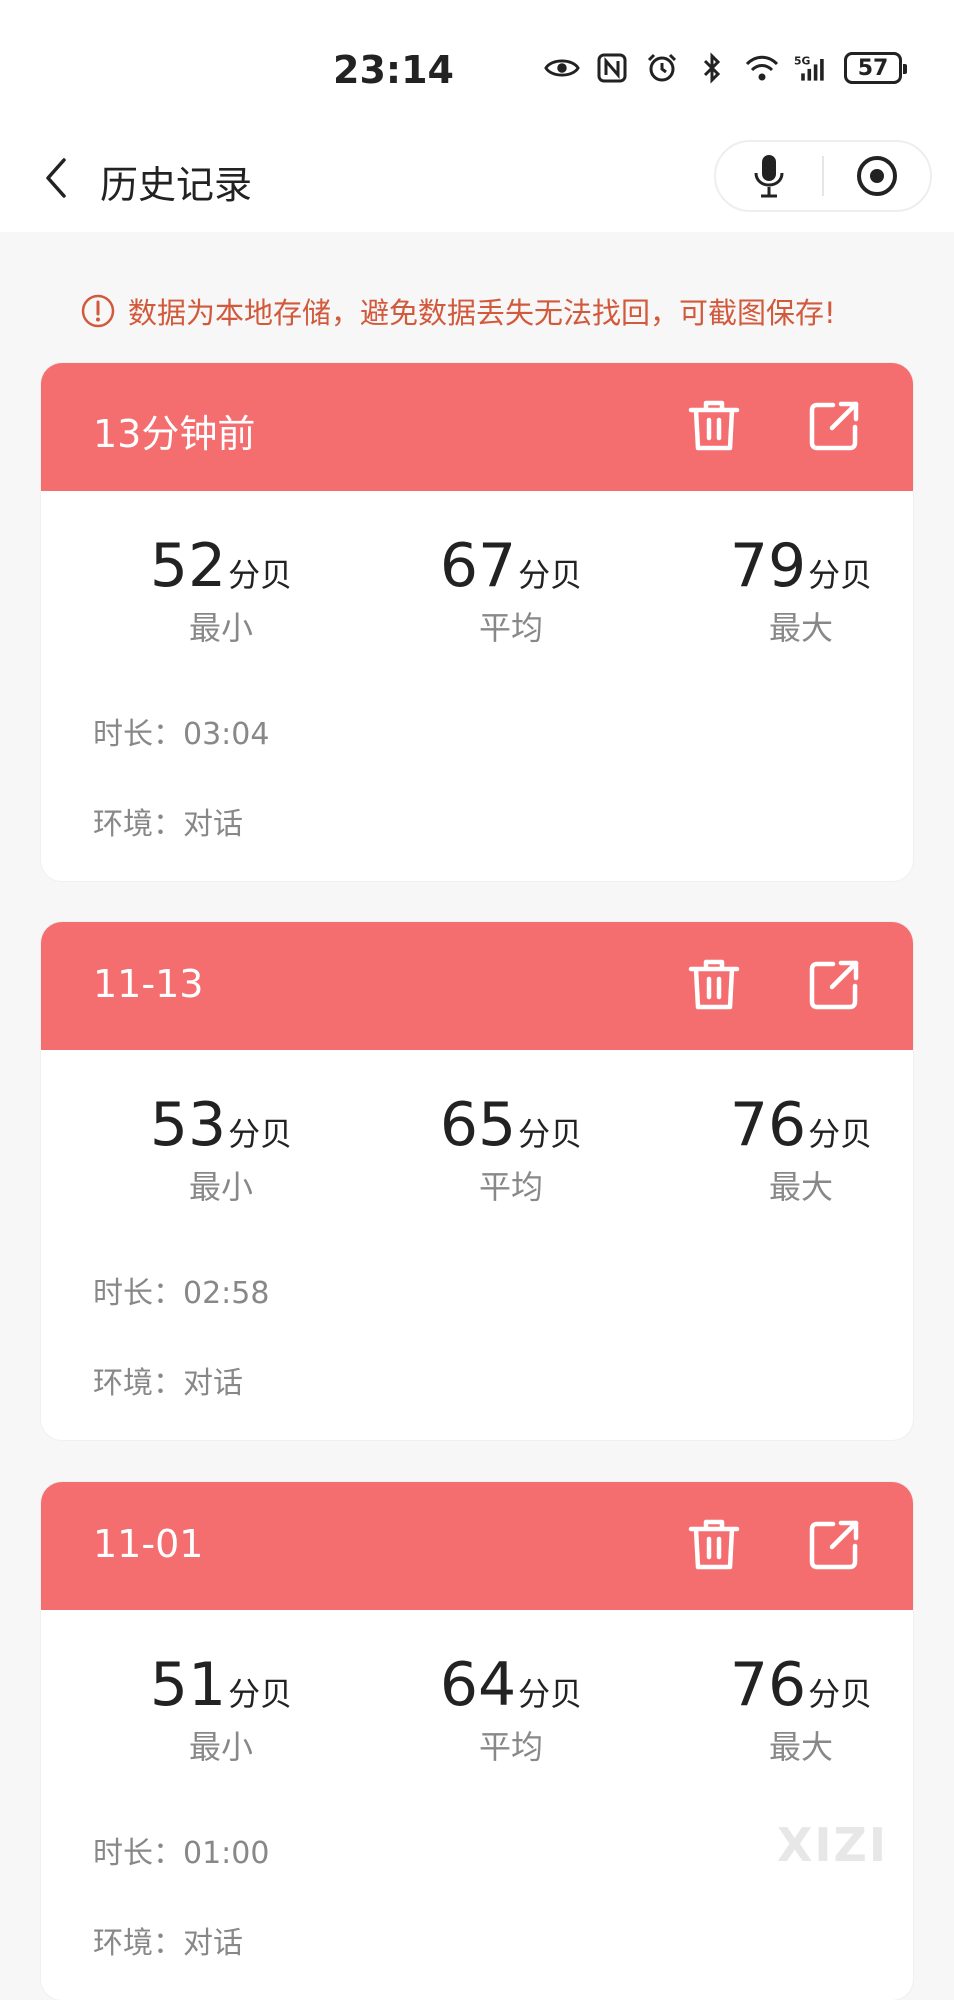 The height and width of the screenshot is (2000, 954). I want to click on record-stats: 53分贝 最小 65分贝 平均 76分贝 最大, so click(477, 1128).